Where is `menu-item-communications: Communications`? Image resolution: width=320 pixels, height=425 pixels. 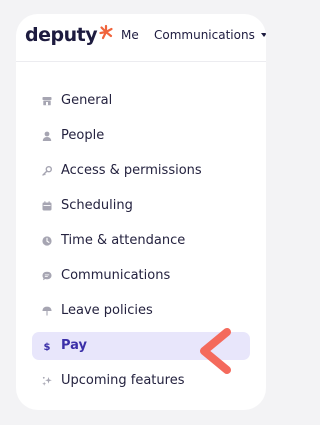 menu-item-communications: Communications is located at coordinates (141, 276).